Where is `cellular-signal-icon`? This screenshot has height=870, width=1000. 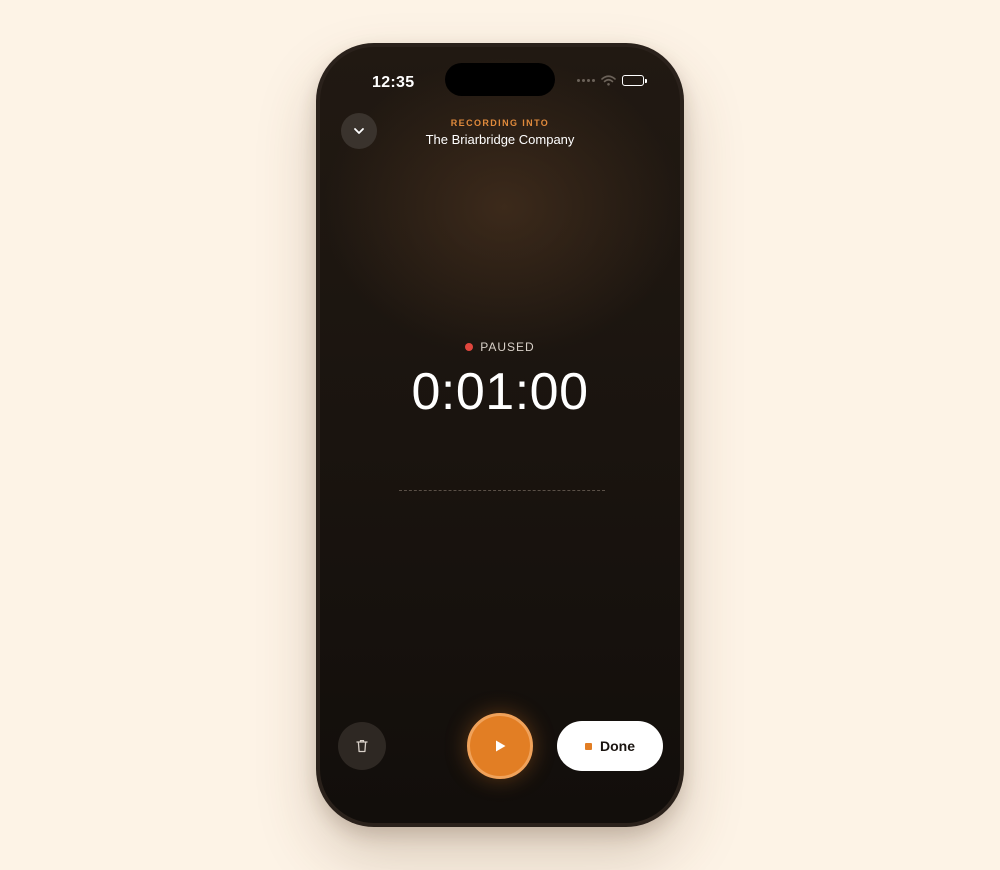
cellular-signal-icon is located at coordinates (586, 80).